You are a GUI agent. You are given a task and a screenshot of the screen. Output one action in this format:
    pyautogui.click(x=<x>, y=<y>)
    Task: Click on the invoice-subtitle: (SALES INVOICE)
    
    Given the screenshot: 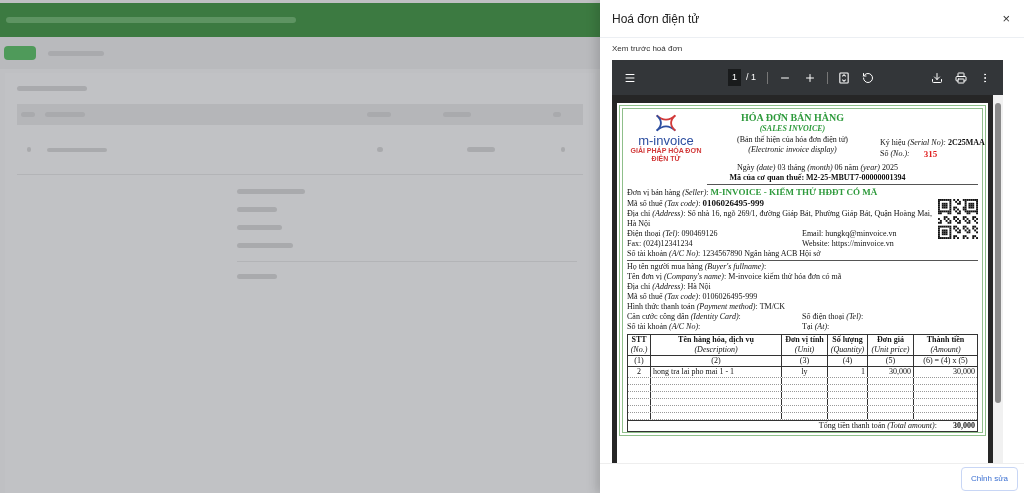 What is the action you would take?
    pyautogui.click(x=792, y=129)
    